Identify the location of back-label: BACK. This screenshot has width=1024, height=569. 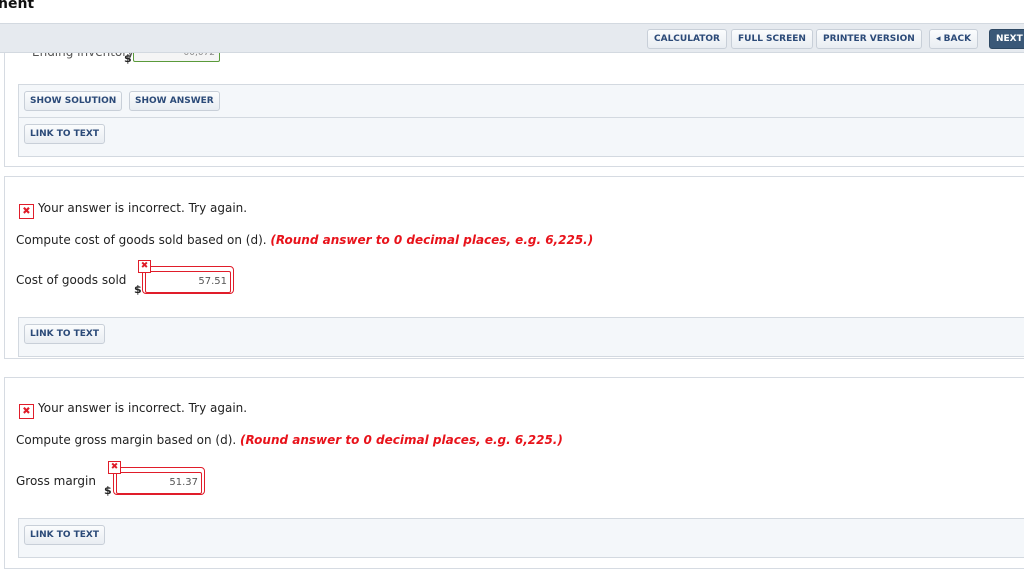
(957, 39).